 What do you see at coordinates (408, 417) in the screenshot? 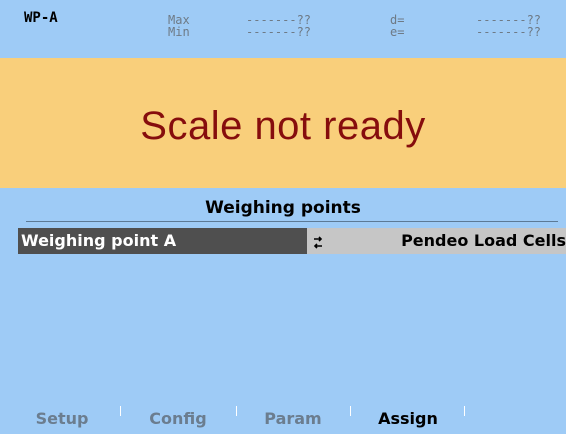
I see `tab-assign: Assign` at bounding box center [408, 417].